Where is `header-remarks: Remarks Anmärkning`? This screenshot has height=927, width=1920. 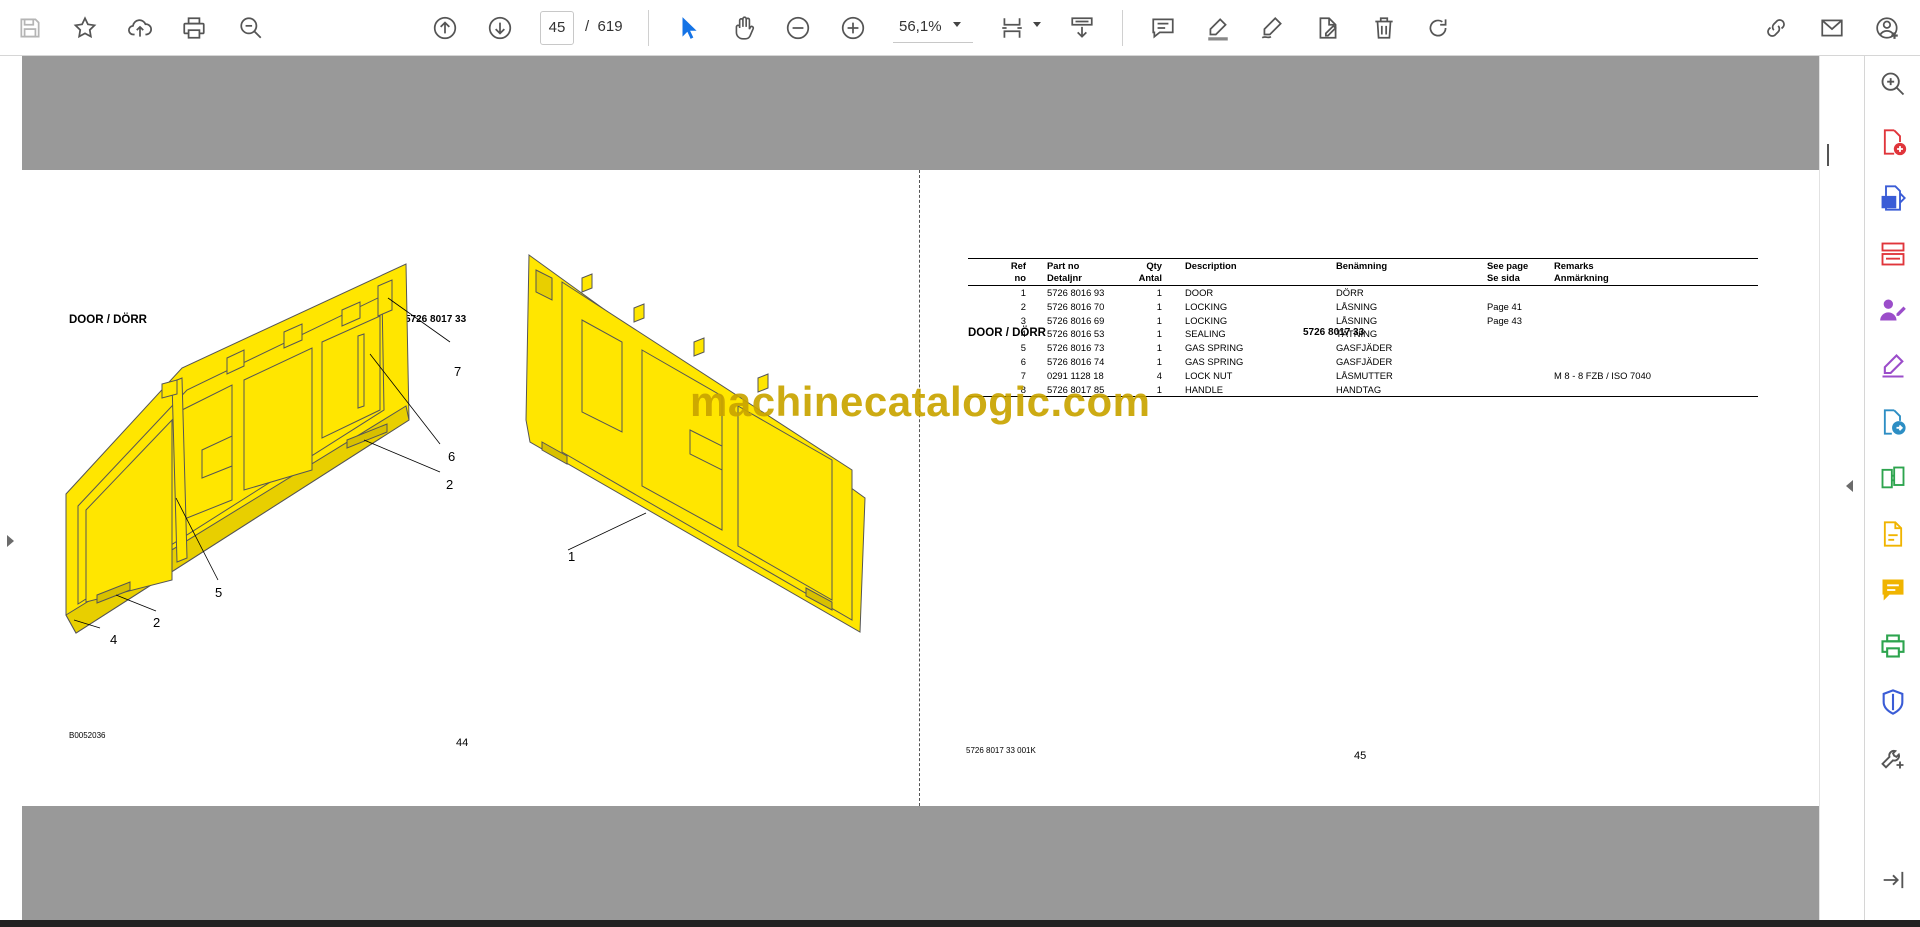 header-remarks: Remarks Anmärkning is located at coordinates (1581, 271).